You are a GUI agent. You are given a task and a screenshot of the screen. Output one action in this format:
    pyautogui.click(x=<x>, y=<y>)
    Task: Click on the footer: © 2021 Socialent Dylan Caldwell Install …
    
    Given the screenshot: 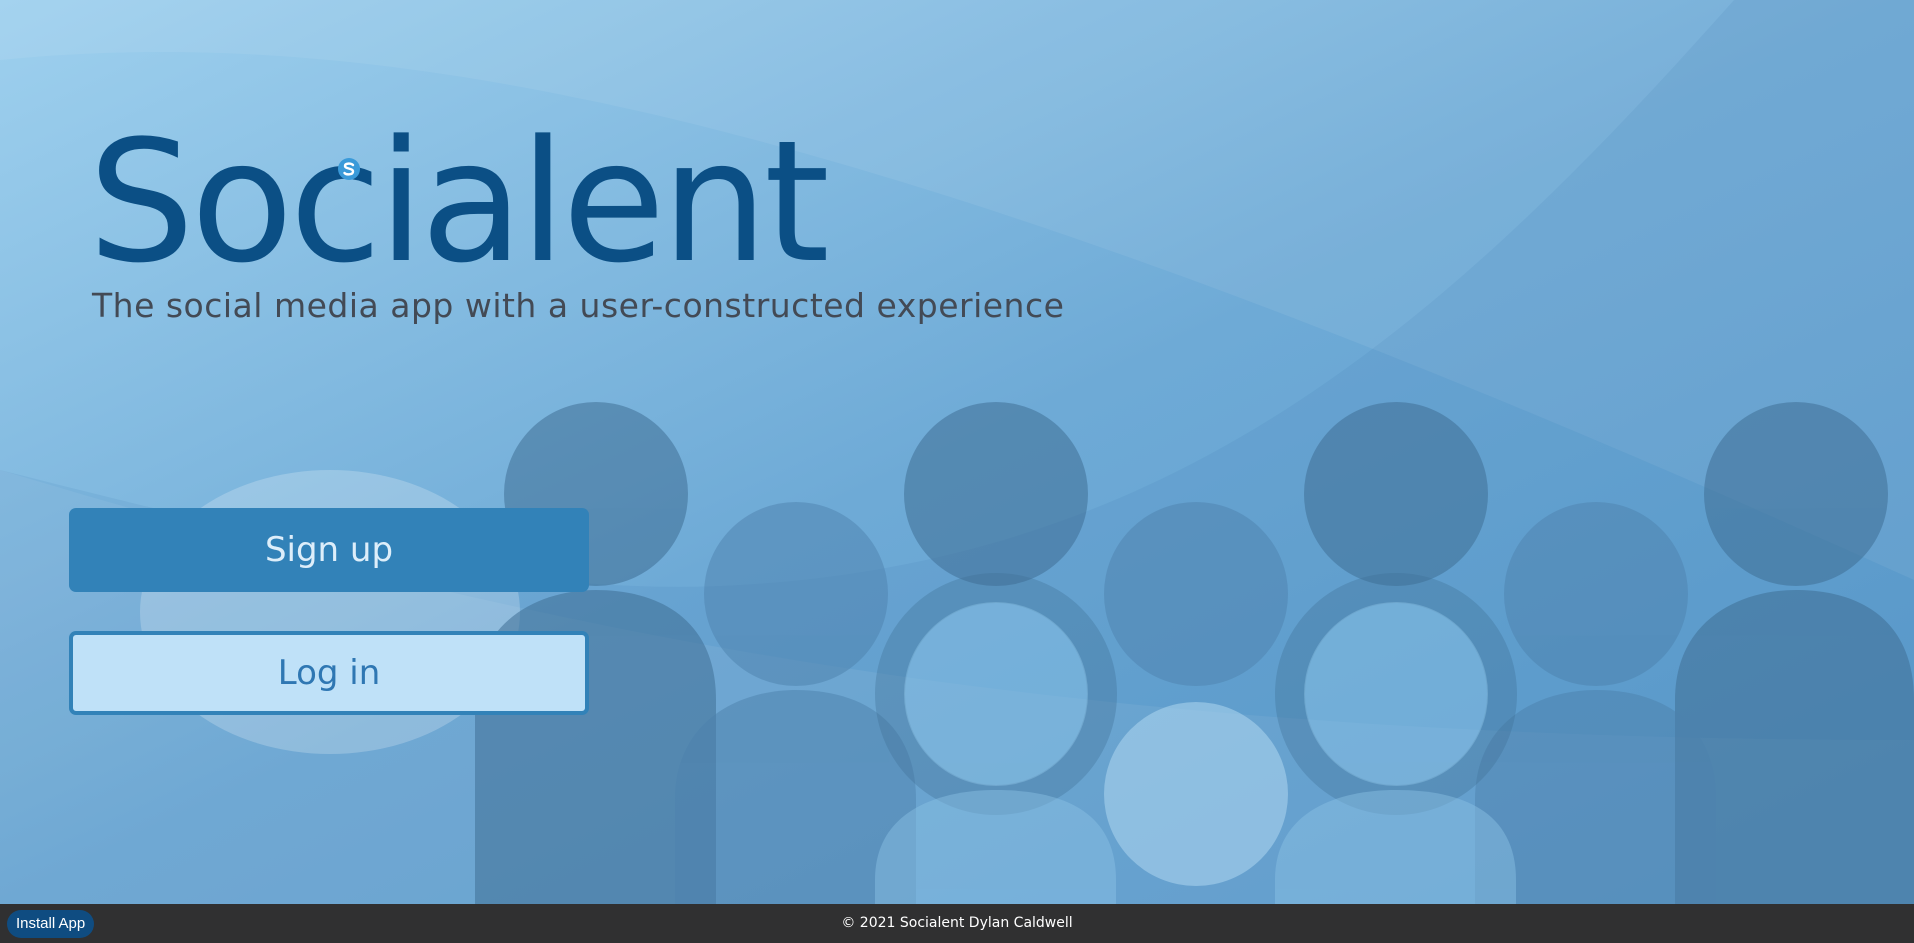 What is the action you would take?
    pyautogui.click(x=957, y=923)
    